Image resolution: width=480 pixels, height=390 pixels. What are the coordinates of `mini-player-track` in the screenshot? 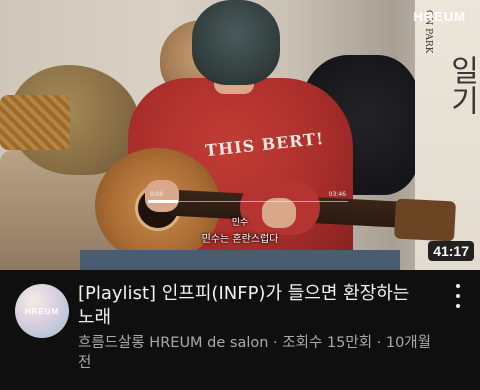 It's located at (248, 201).